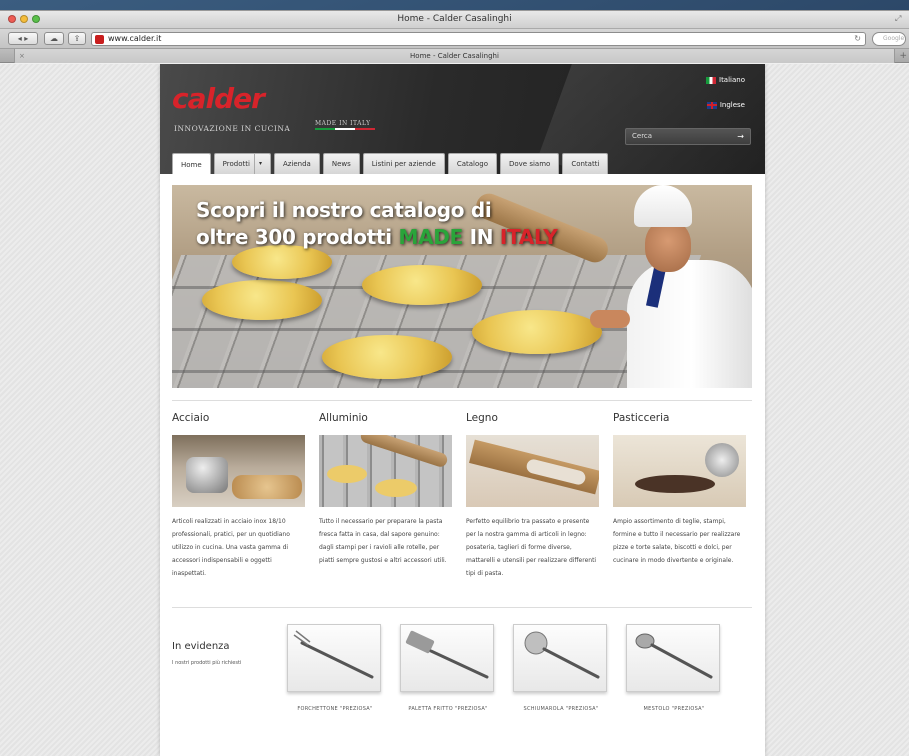 The width and height of the screenshot is (909, 756). I want to click on product-mestolo: MESTOLO "PREZIOSA", so click(674, 668).